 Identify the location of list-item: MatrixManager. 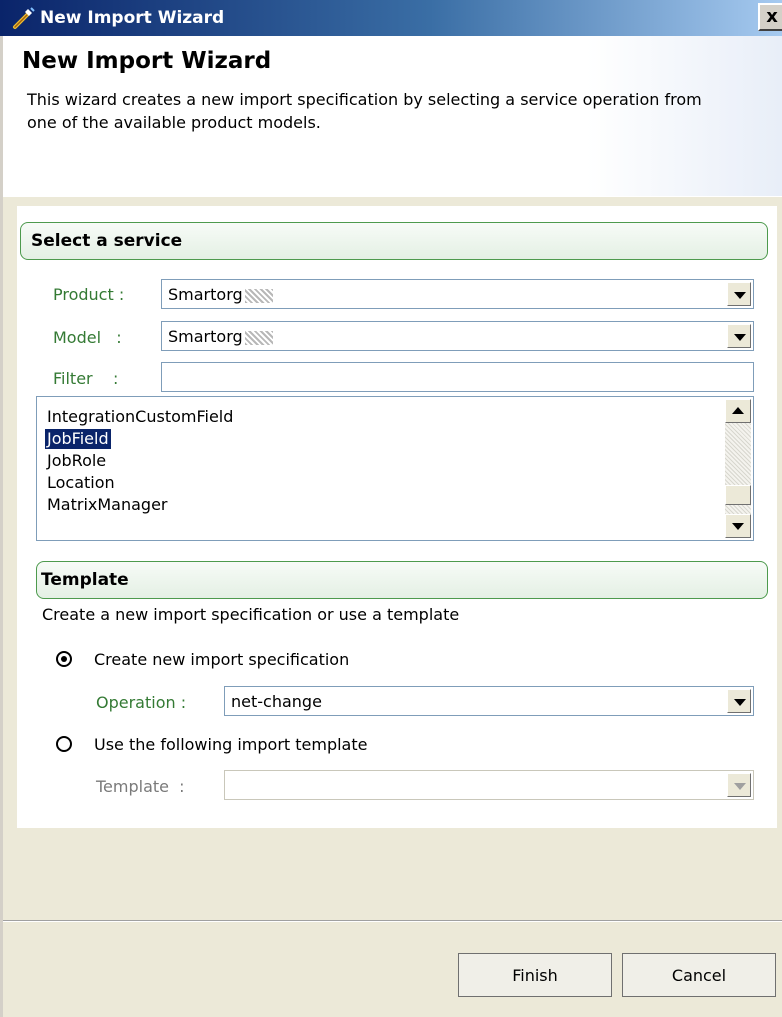
(107, 505).